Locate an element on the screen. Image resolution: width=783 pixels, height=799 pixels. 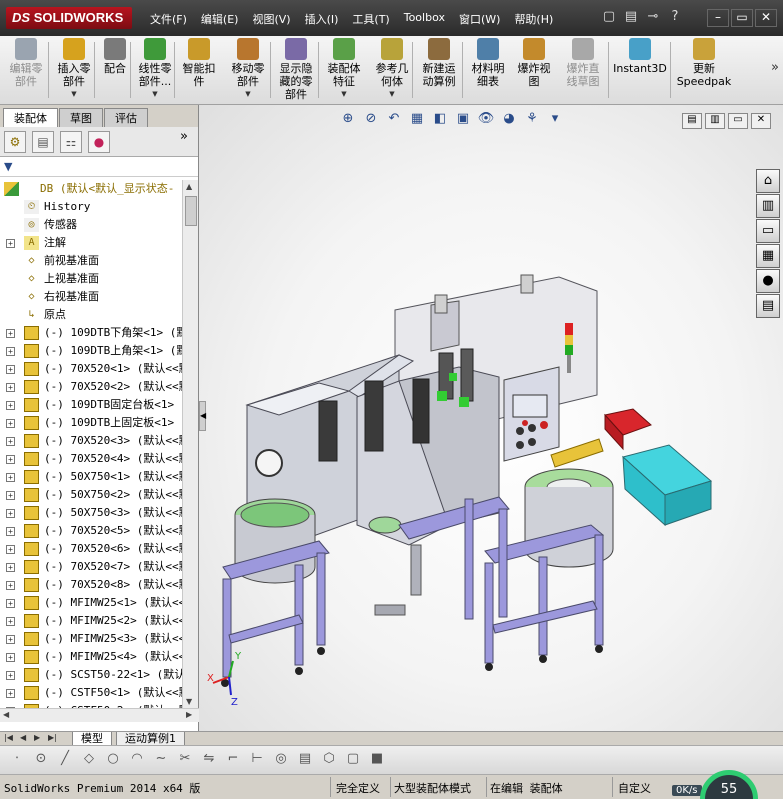
ribbon-button-12: 爆炸直 线草图 is located at coordinates (583, 70).